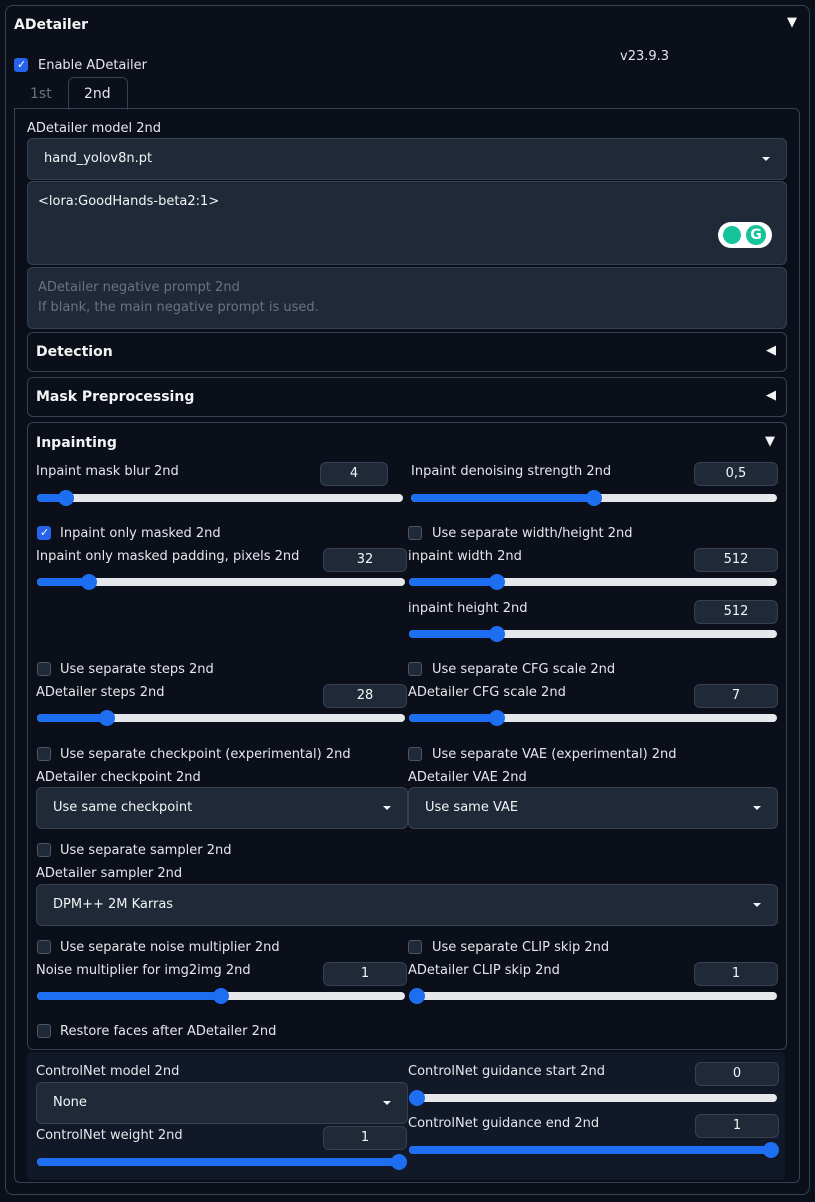  I want to click on padding-input: 32, so click(365, 560).